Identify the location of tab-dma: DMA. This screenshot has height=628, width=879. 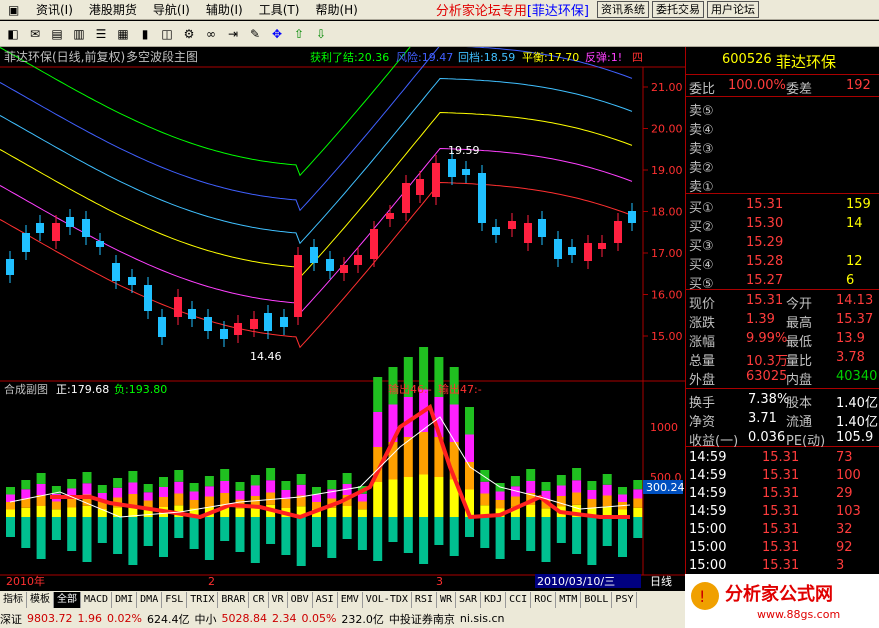
(150, 600).